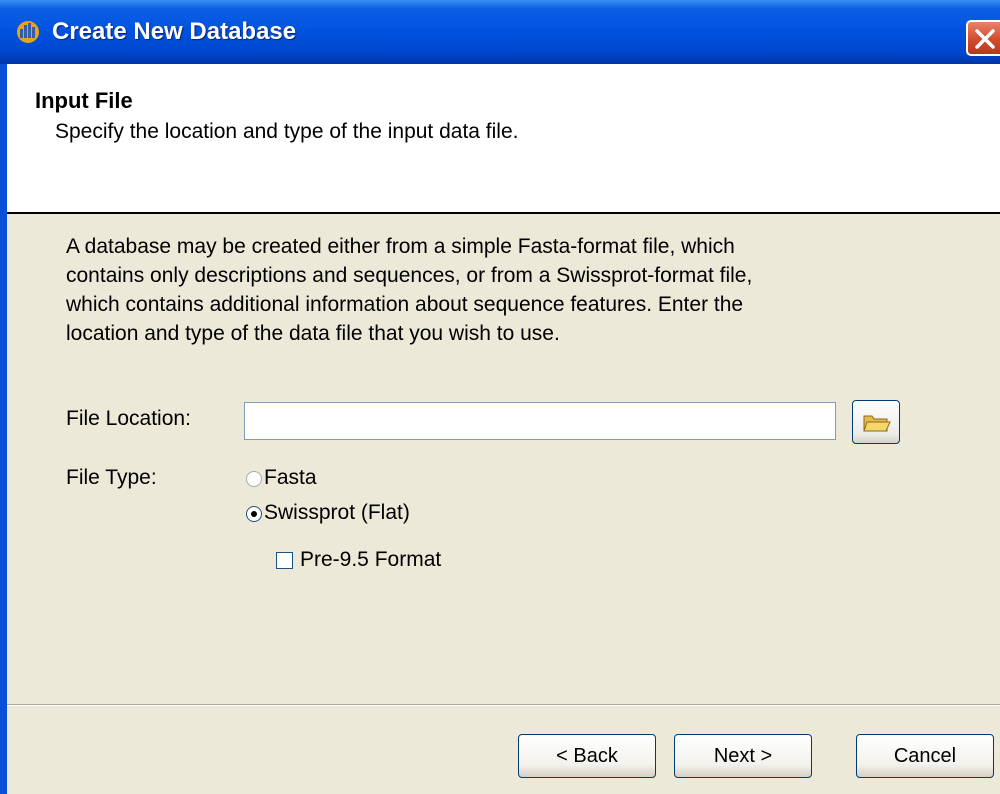 The width and height of the screenshot is (1000, 794). What do you see at coordinates (111, 477) in the screenshot?
I see `file-type-label: File Type:` at bounding box center [111, 477].